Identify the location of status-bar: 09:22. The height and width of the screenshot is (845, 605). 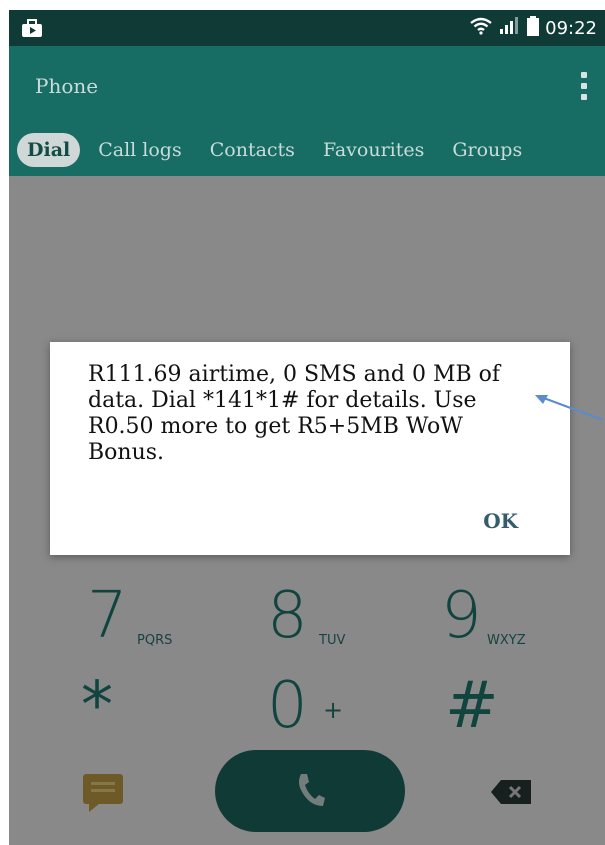
(307, 28).